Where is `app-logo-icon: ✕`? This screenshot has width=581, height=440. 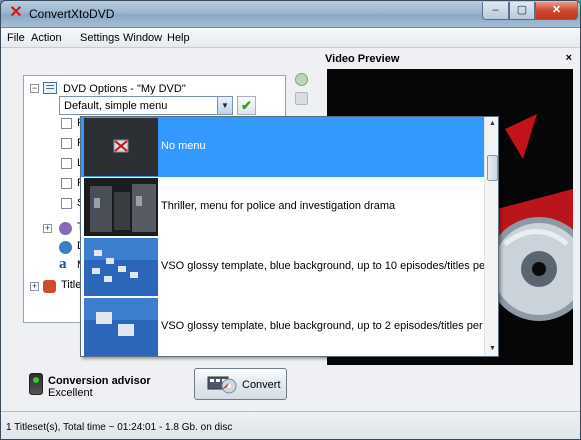 app-logo-icon: ✕ is located at coordinates (16, 12).